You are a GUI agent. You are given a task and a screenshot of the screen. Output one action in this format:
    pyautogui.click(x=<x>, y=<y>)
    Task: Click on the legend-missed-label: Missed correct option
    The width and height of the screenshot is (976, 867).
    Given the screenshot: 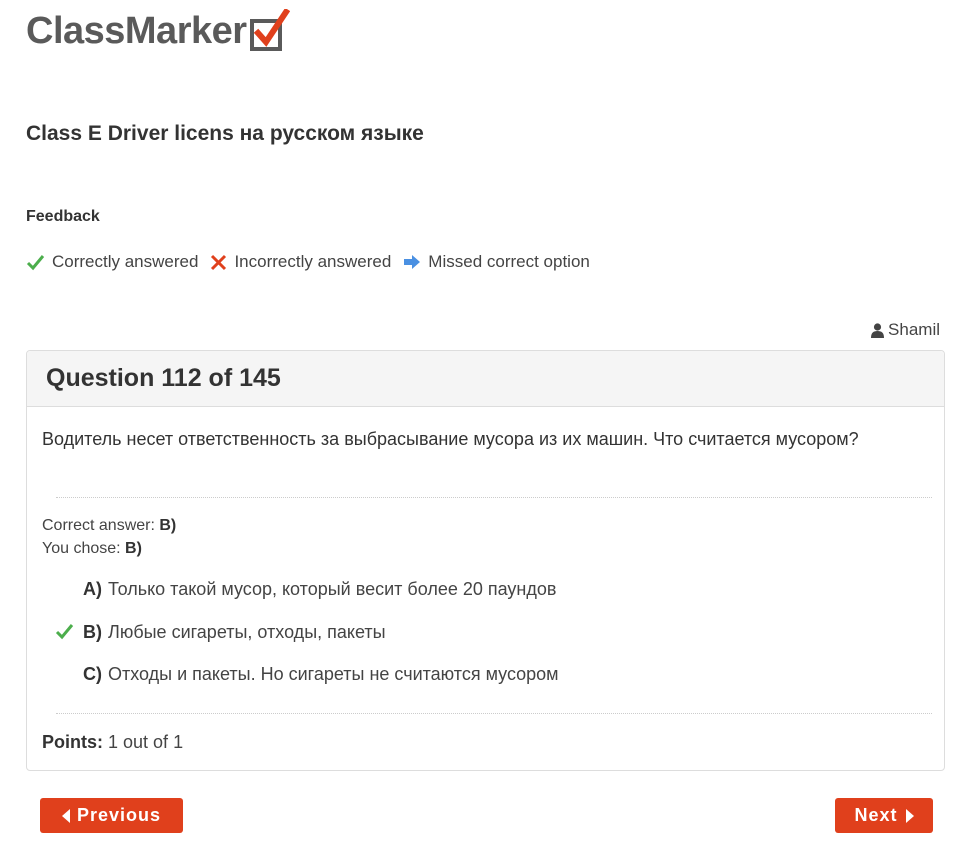 What is the action you would take?
    pyautogui.click(x=509, y=261)
    